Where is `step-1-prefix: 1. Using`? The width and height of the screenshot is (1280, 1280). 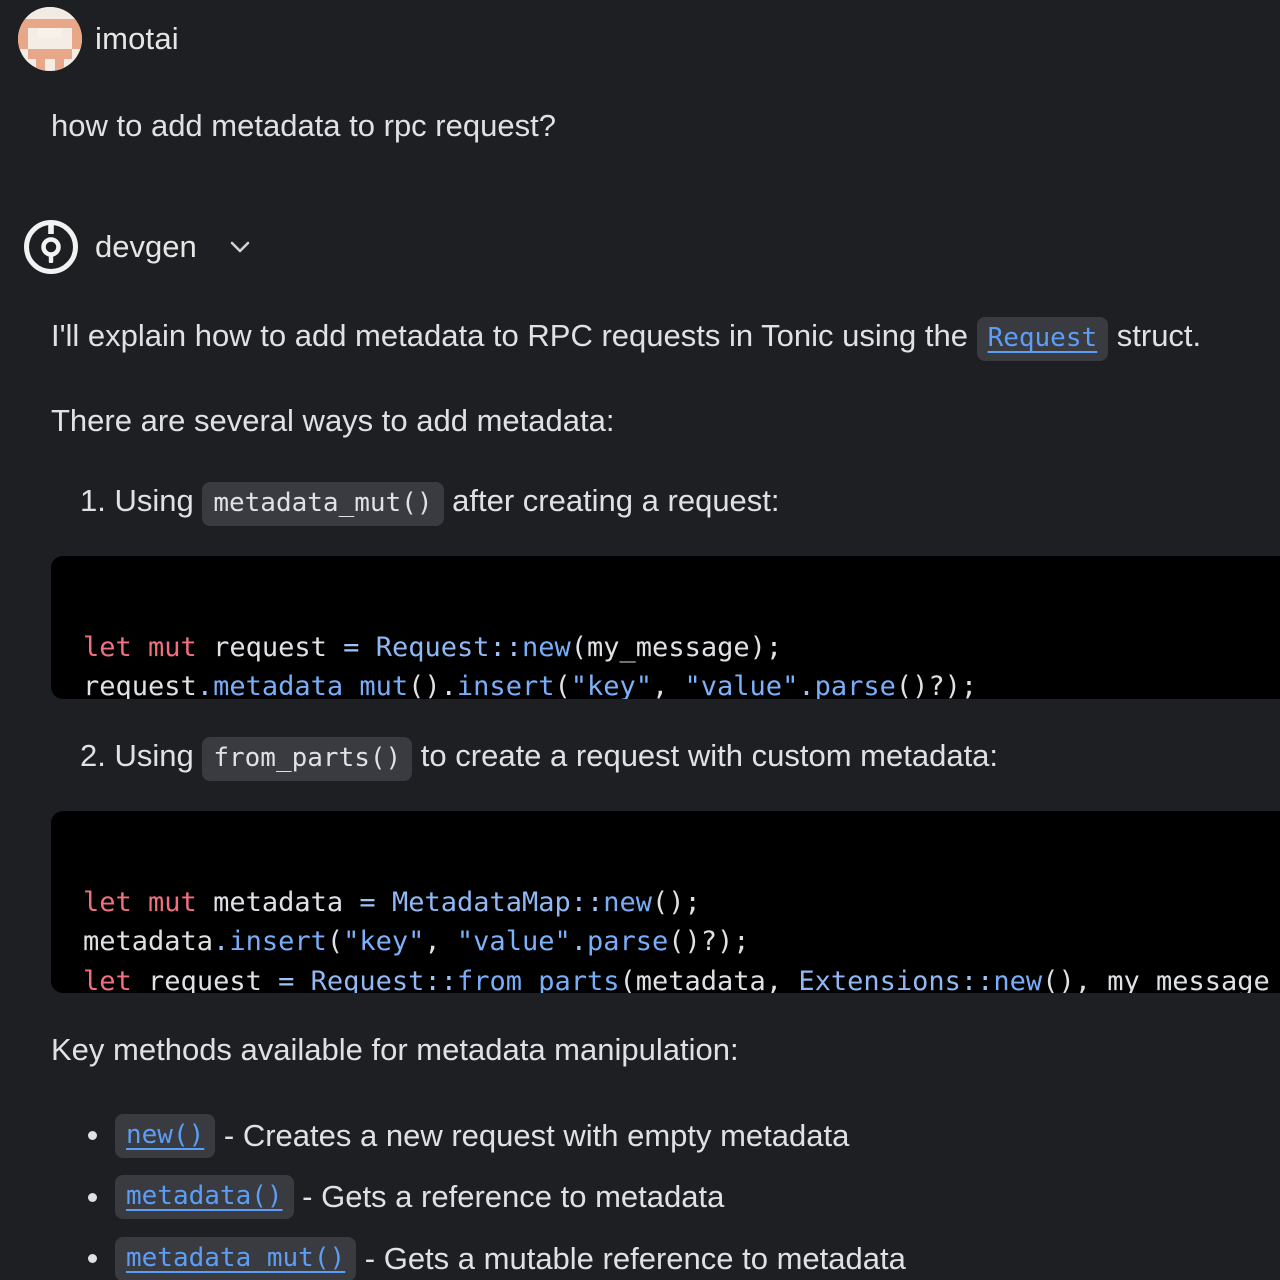
step-1-prefix: 1. Using is located at coordinates (141, 500).